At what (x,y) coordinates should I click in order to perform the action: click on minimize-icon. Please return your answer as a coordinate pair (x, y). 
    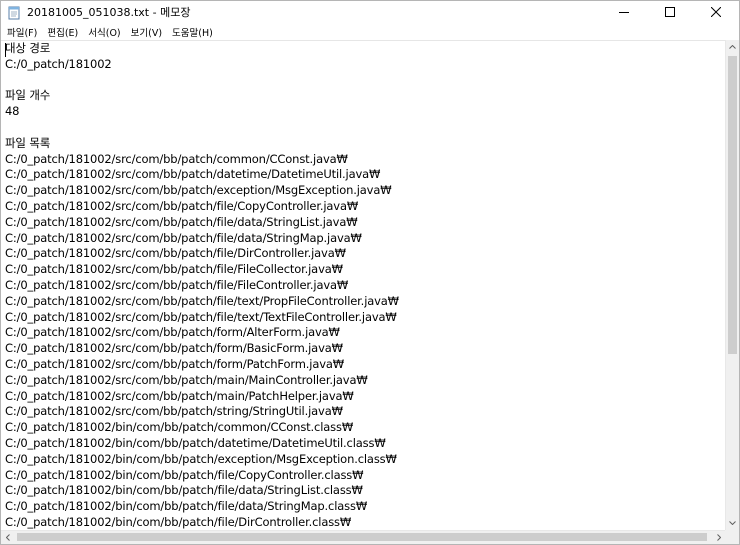
    Looking at the image, I should click on (624, 12).